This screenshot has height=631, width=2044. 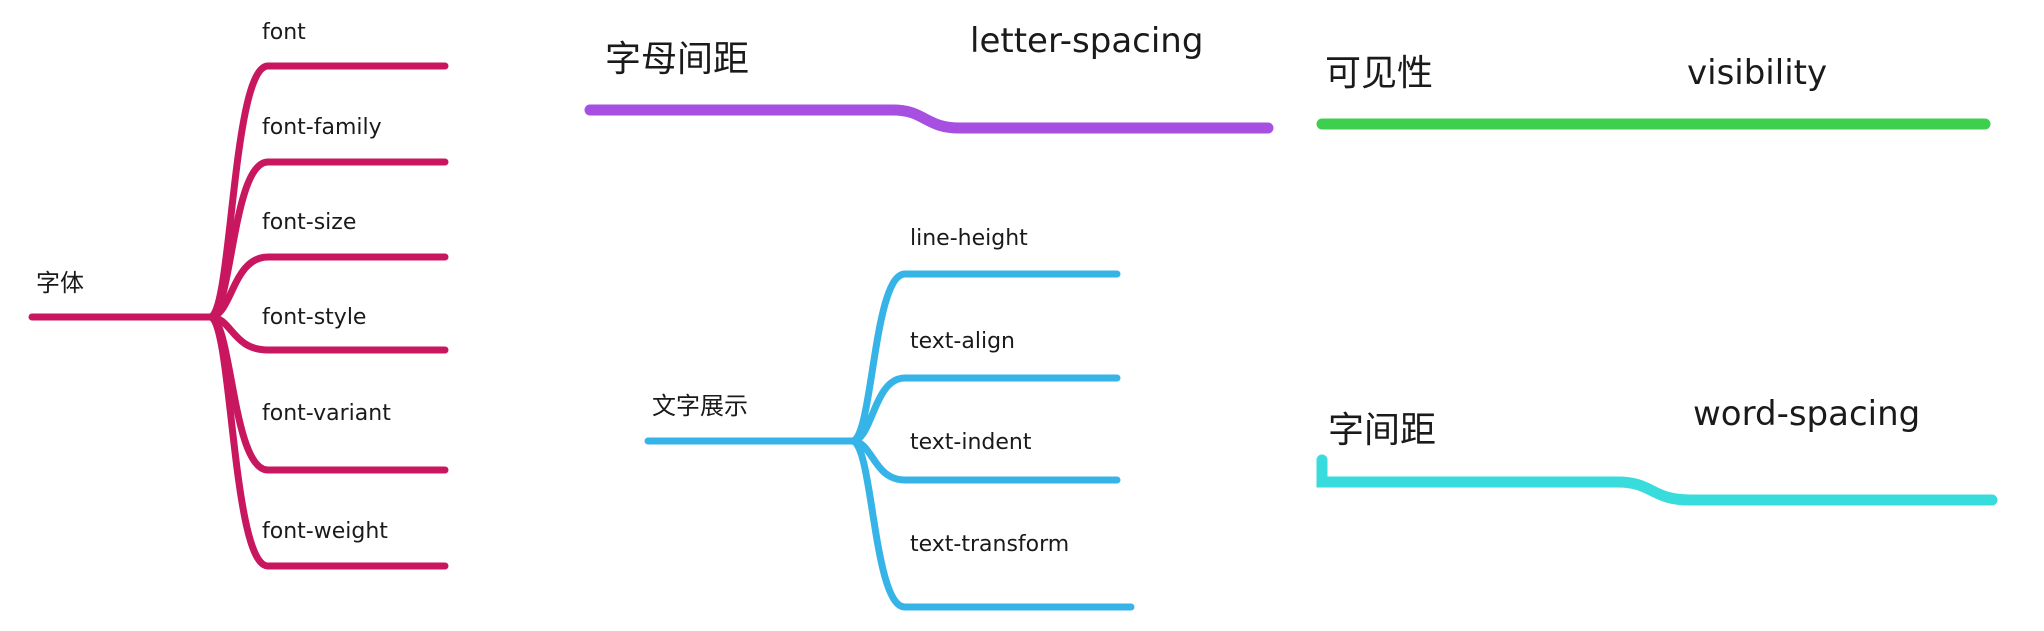 What do you see at coordinates (1757, 73) in the screenshot?
I see `visibility-en-label: visibility` at bounding box center [1757, 73].